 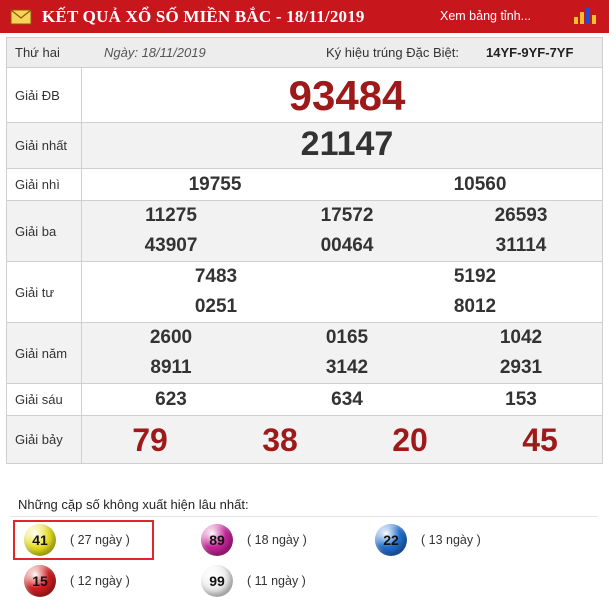 What do you see at coordinates (100, 581) in the screenshot?
I see `missing-days: ( 12 ngày )` at bounding box center [100, 581].